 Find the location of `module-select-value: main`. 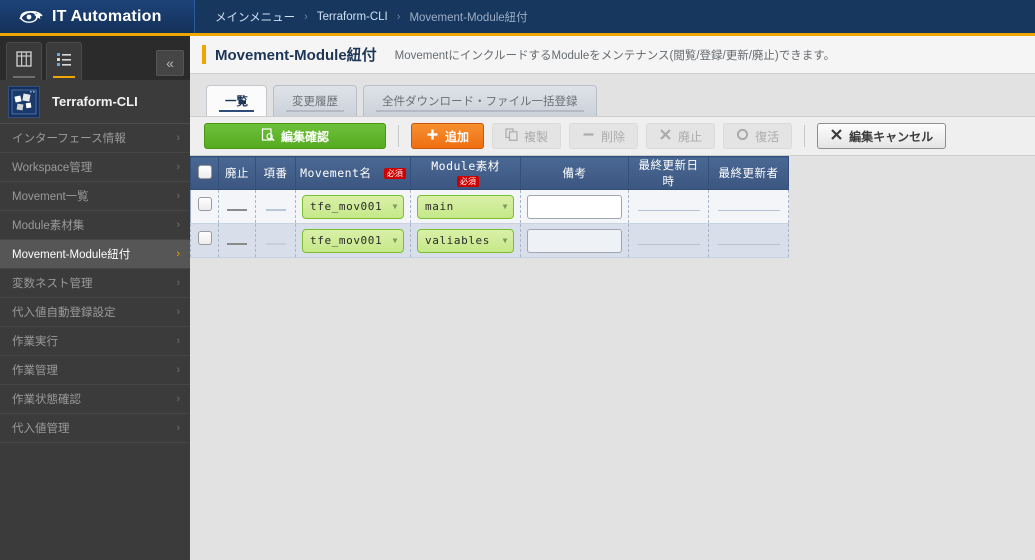

module-select-value: main is located at coordinates (439, 206).